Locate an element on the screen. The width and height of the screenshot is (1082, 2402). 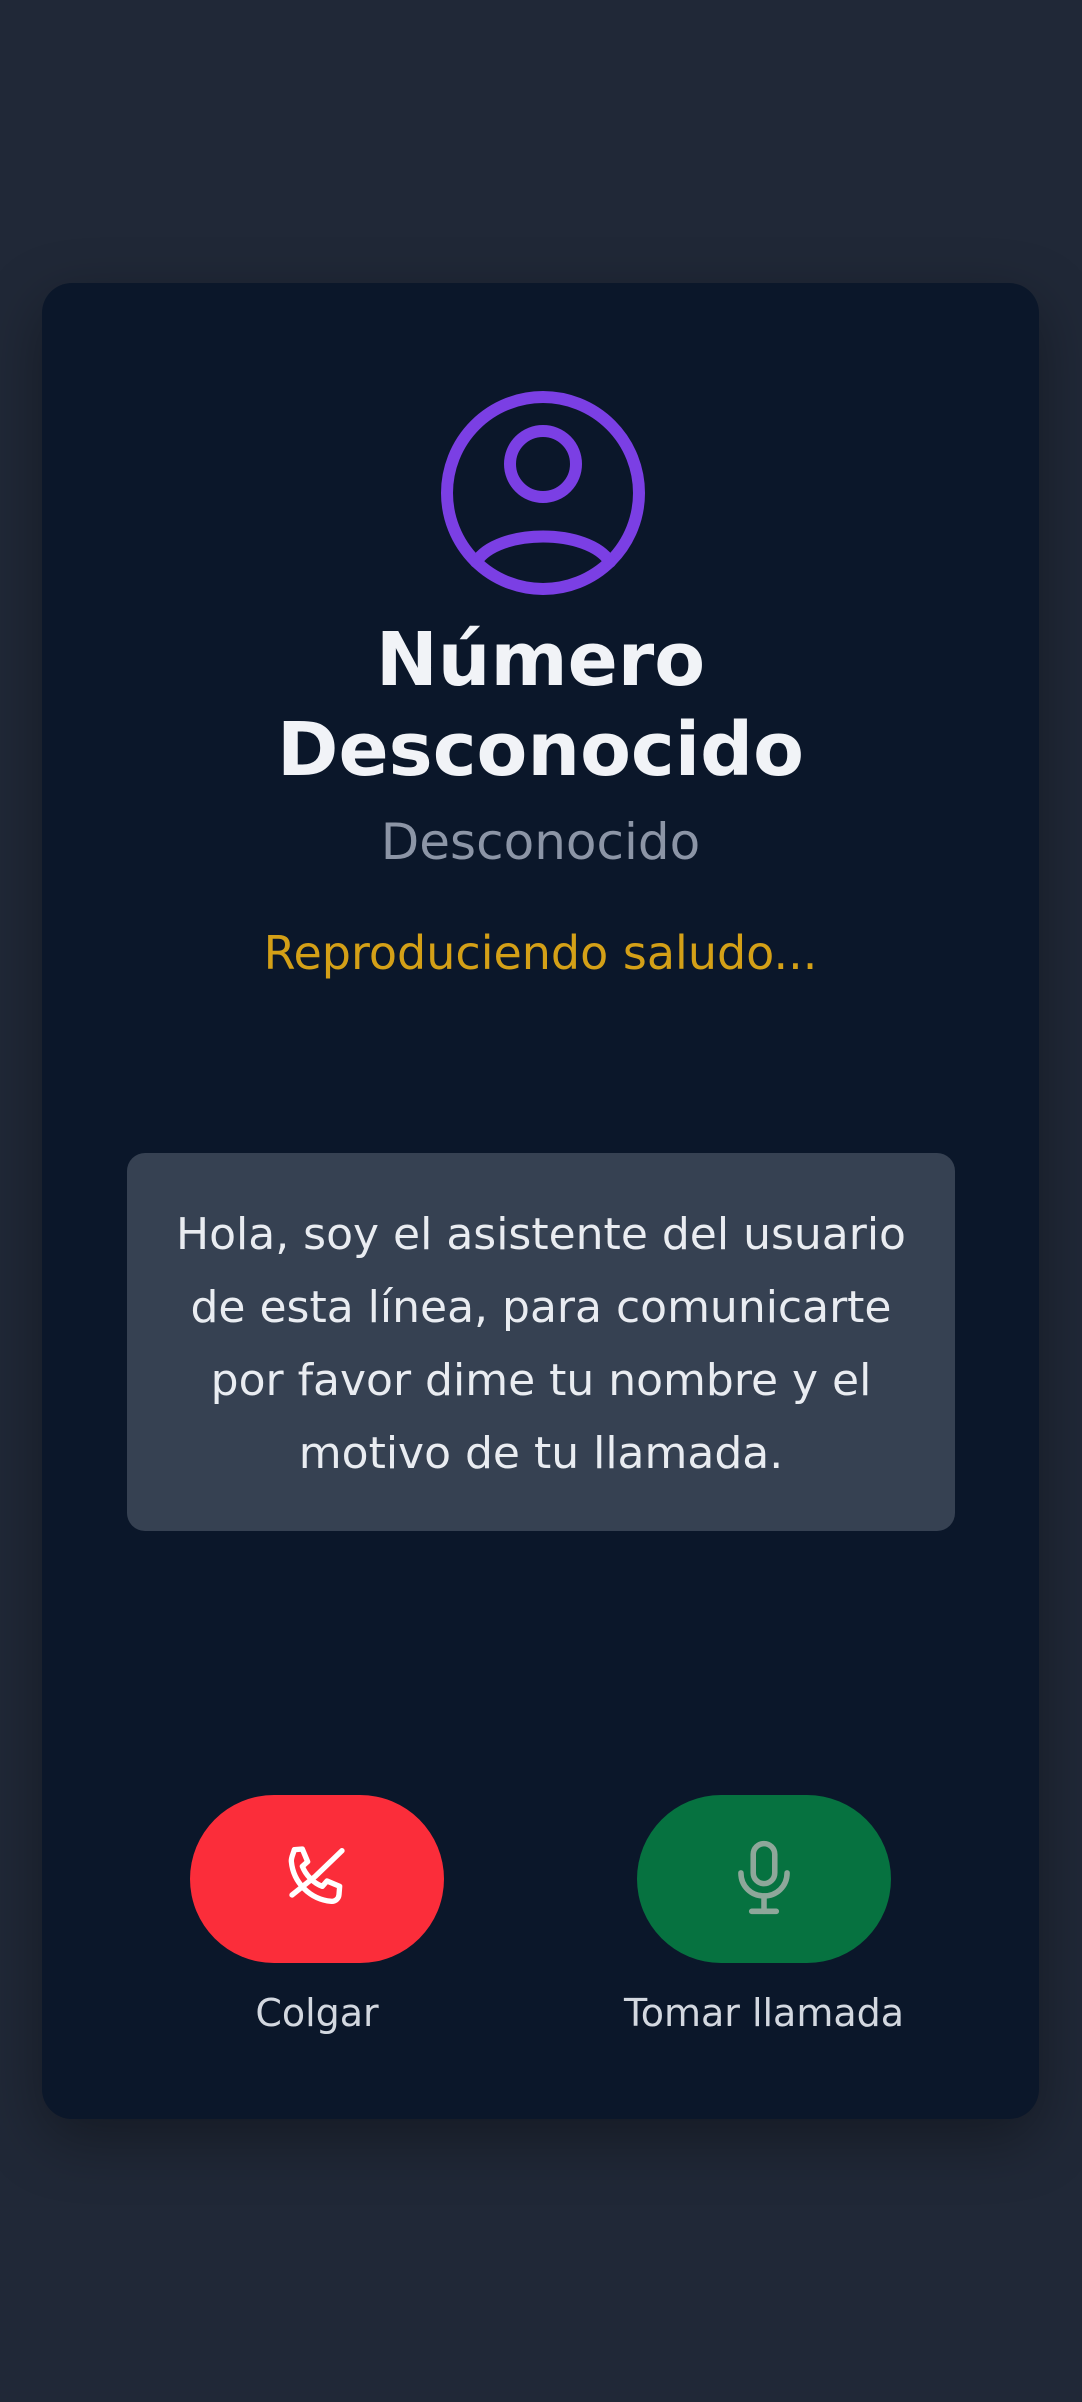
caller-name: Número Desconocido is located at coordinates (540, 705).